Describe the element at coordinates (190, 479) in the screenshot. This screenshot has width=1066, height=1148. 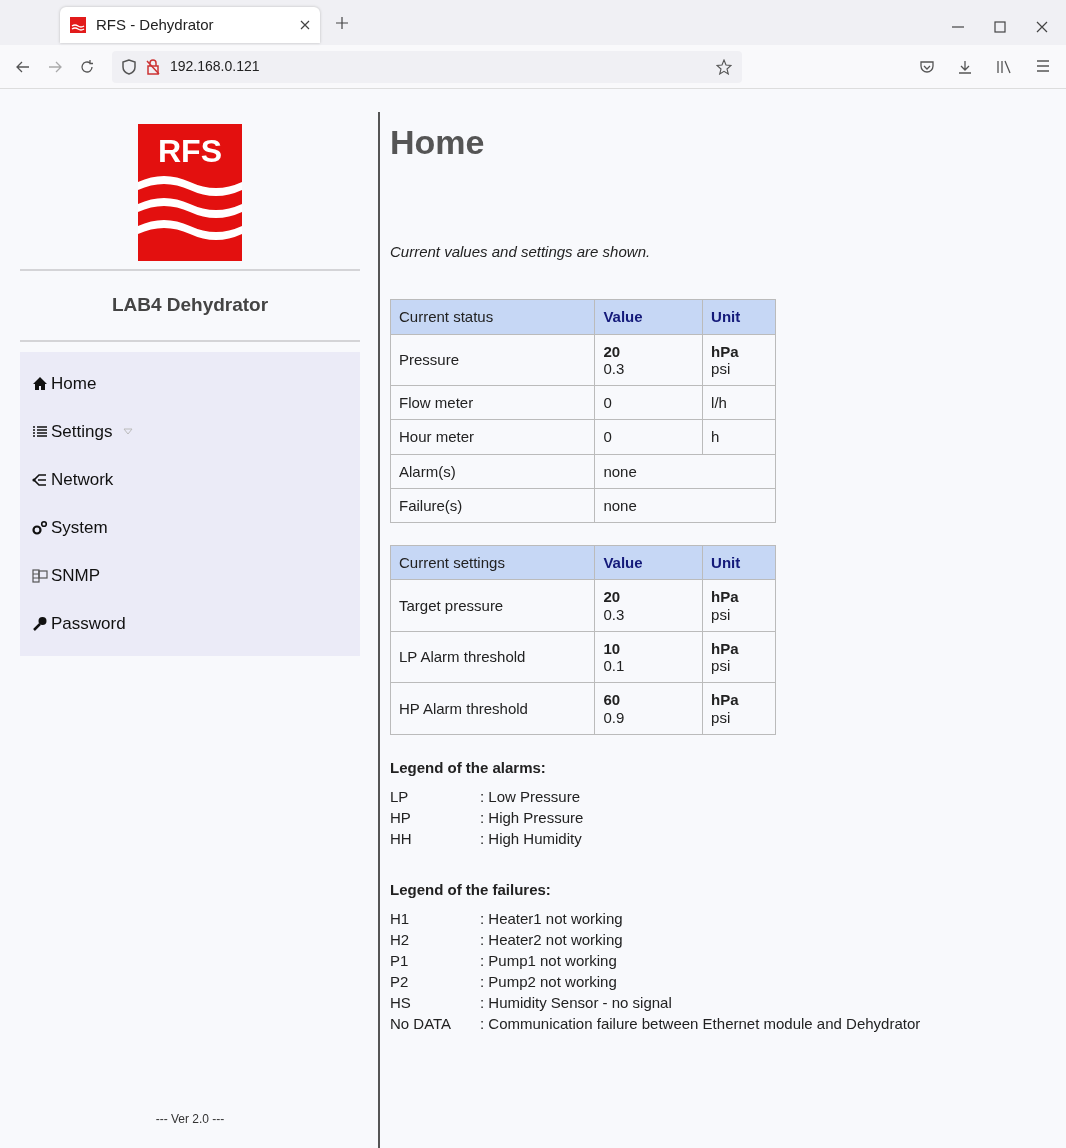
I see `nav-link: Network` at that location.